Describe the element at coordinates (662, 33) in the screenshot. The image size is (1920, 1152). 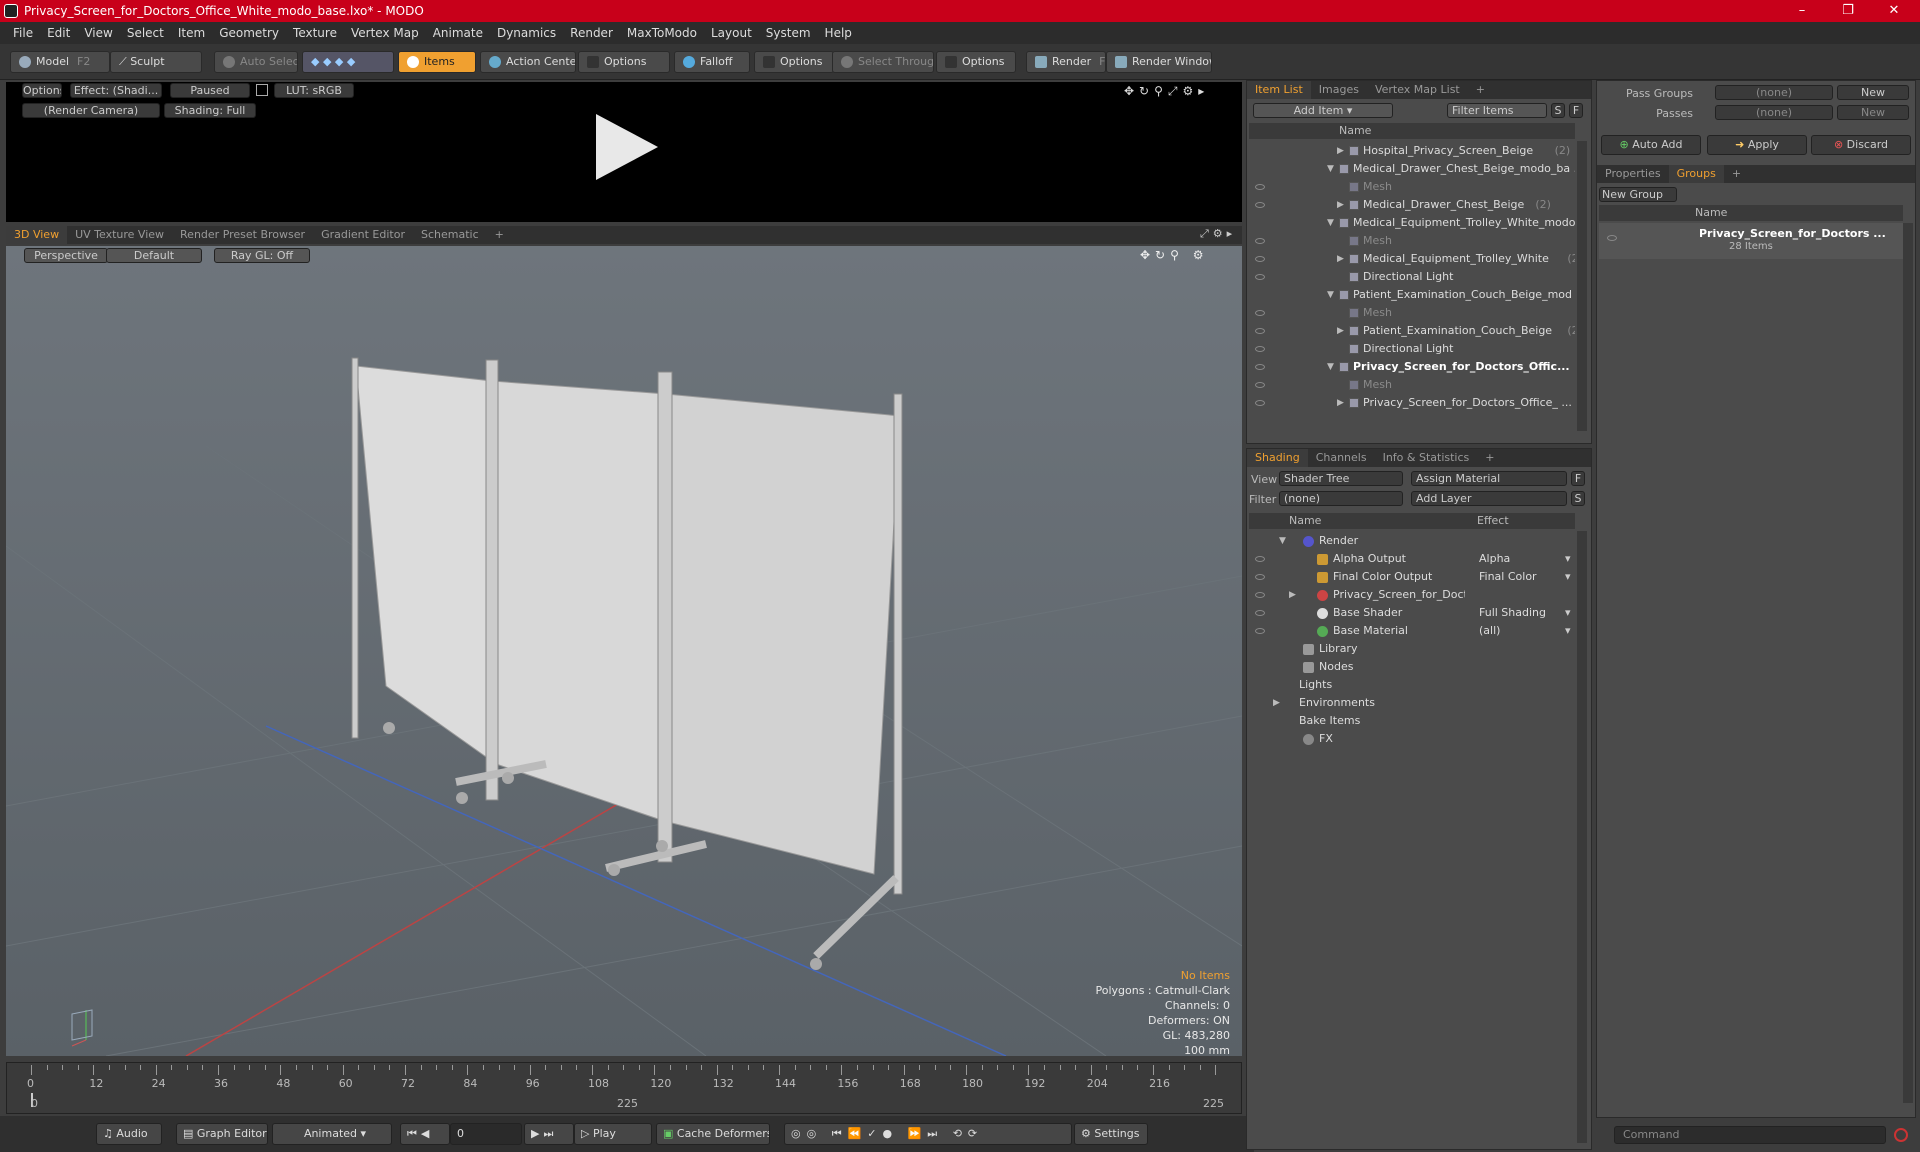
I see `menu-maxtomodo: MaxToModo` at that location.